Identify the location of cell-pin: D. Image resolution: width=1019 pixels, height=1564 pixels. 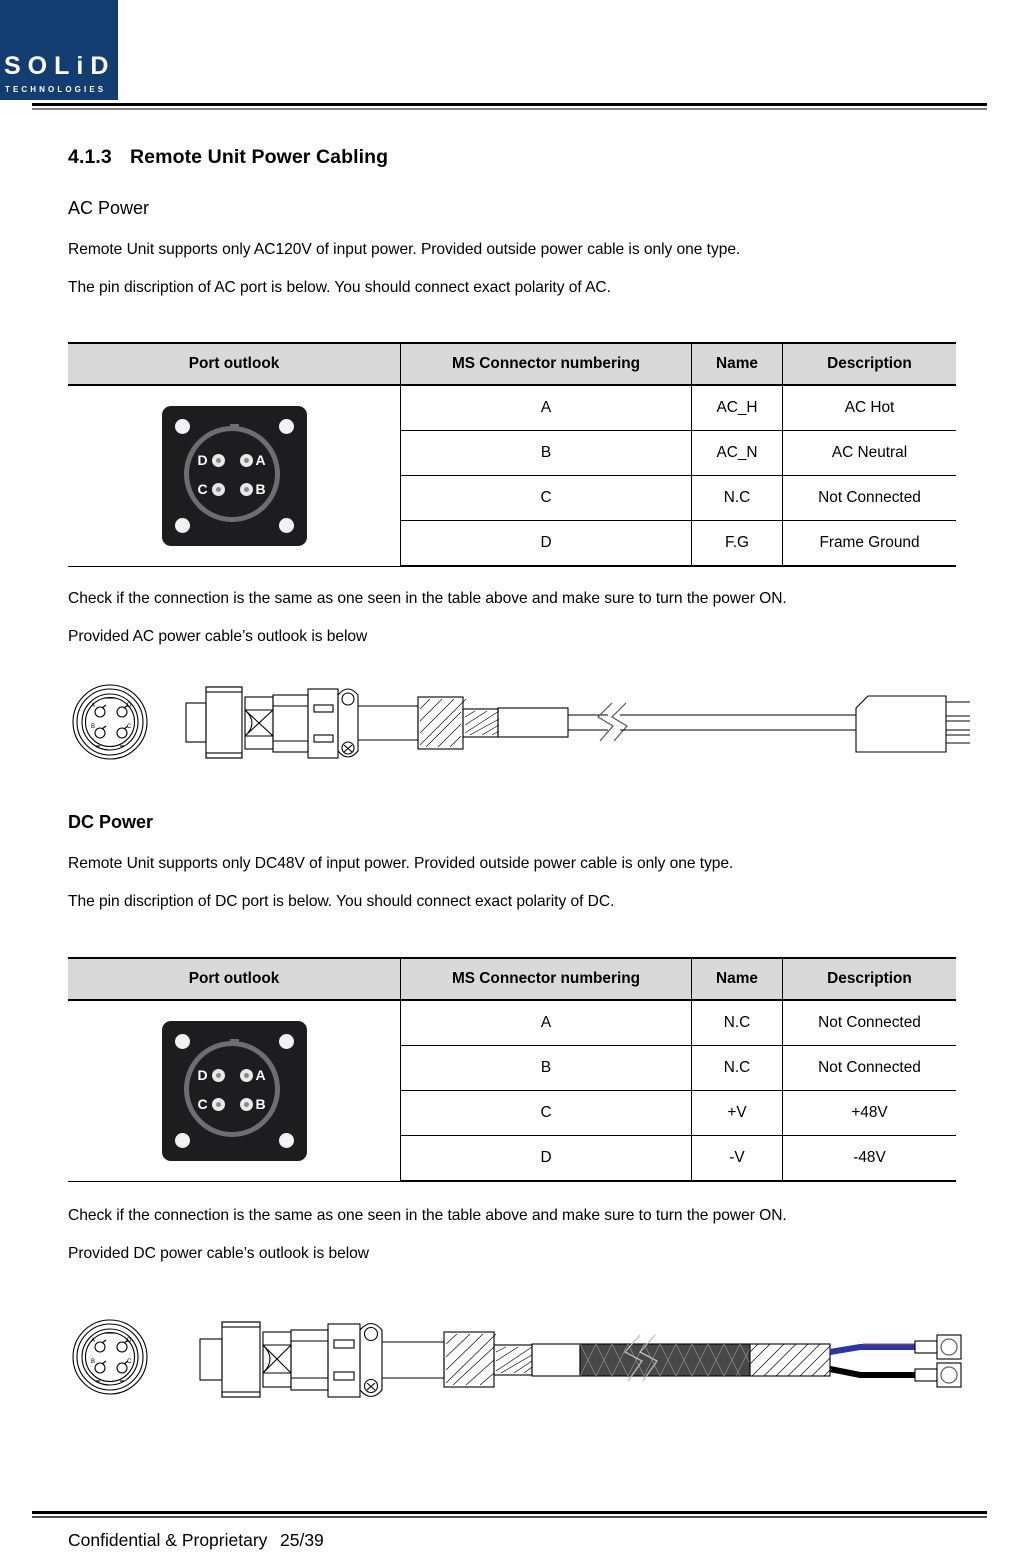
(546, 1158).